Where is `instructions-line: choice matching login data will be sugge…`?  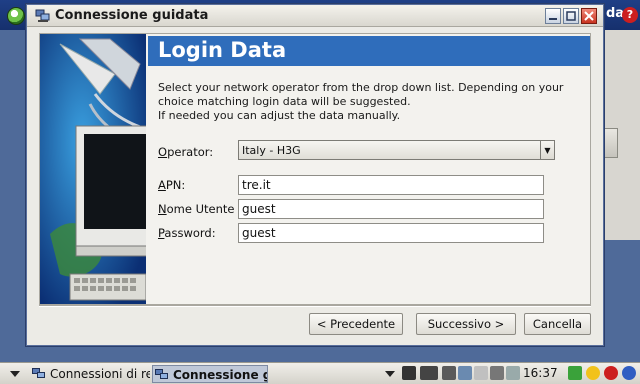
instructions-line: choice matching login data will be sugge… is located at coordinates (284, 101).